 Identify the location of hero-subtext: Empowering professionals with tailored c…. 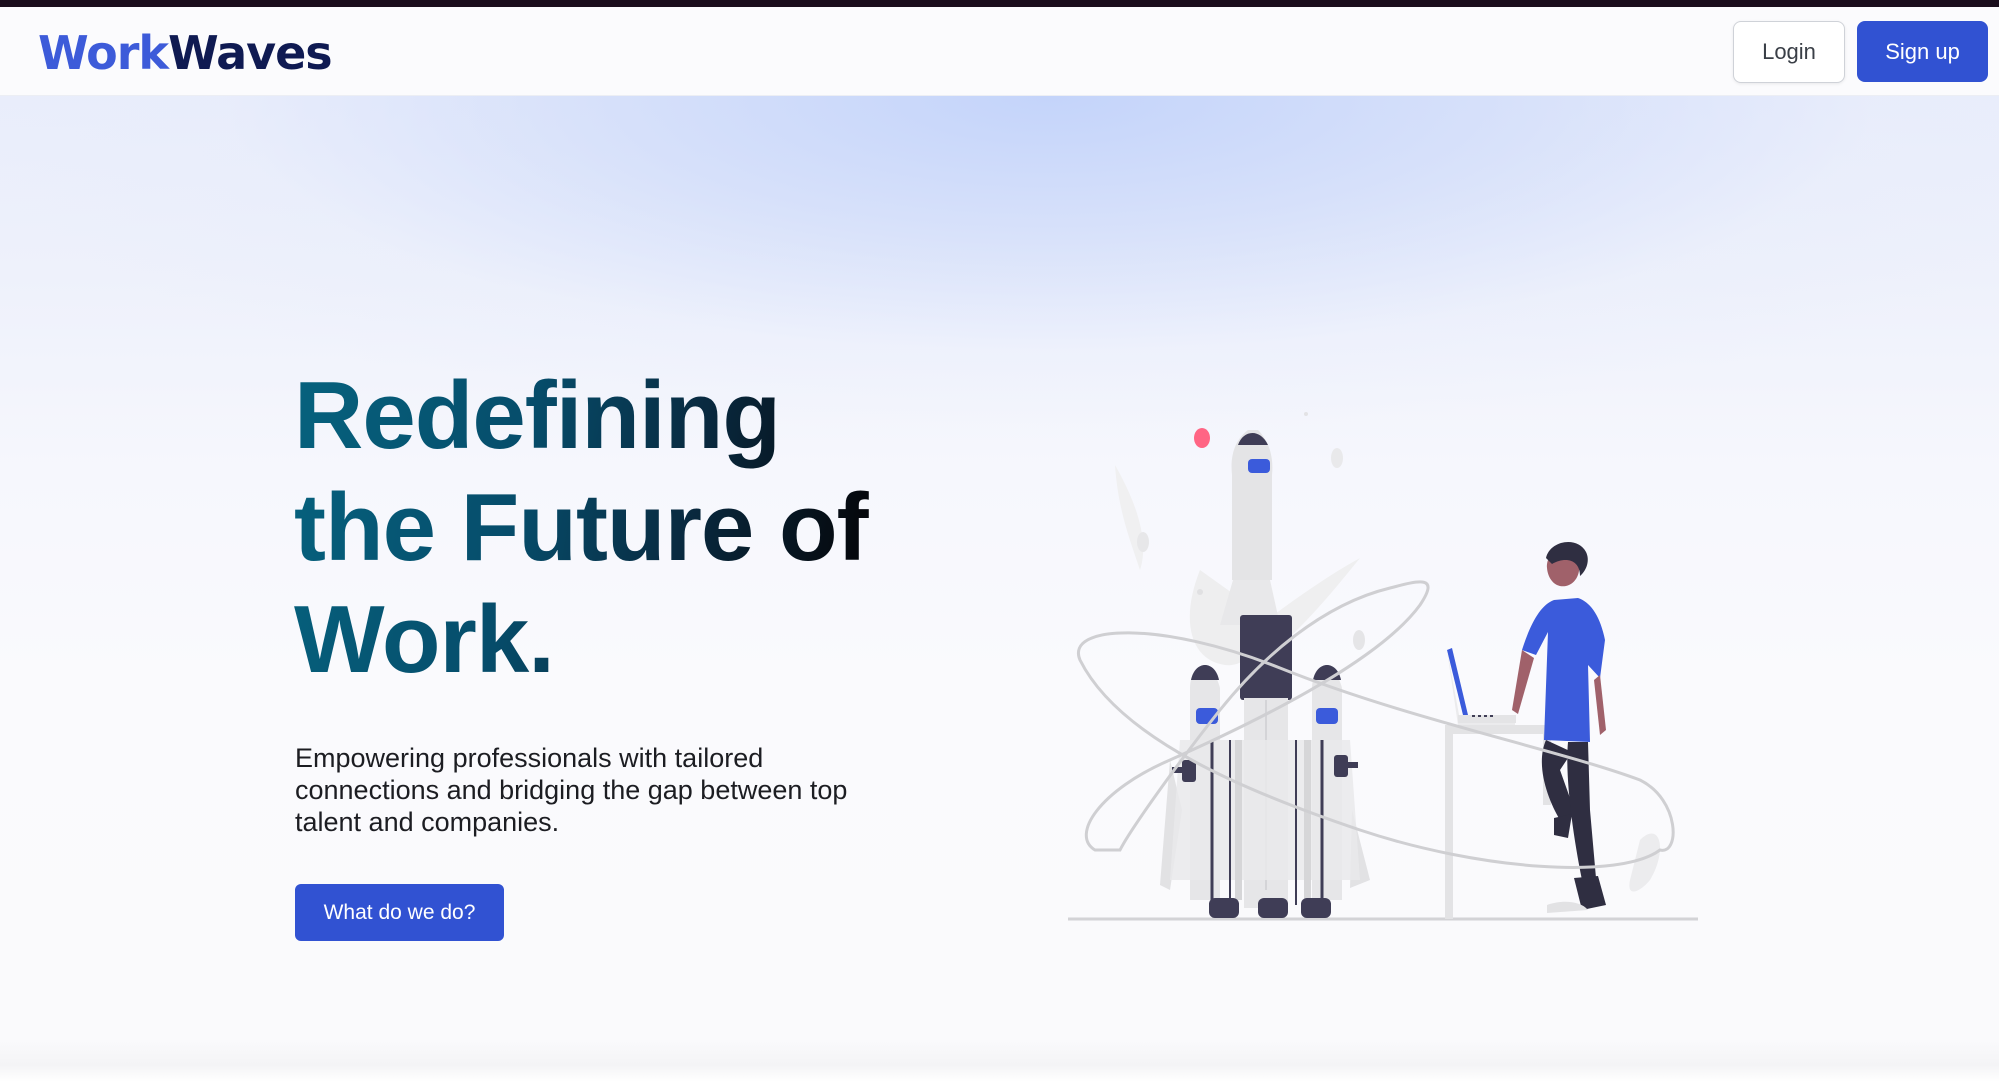
(571, 790).